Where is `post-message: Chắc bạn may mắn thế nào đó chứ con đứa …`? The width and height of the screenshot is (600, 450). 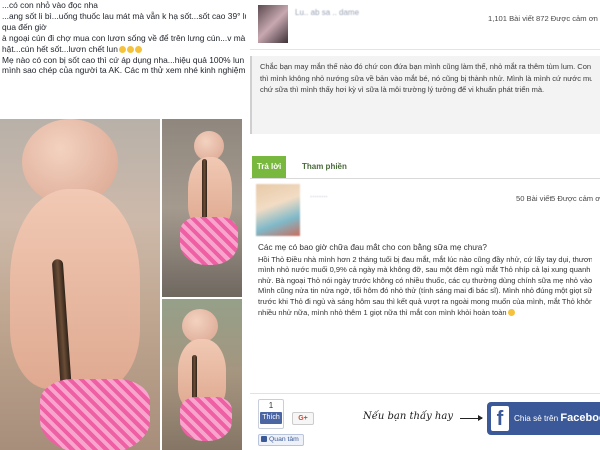
post-message: Chắc bạn may mắn thế nào đó chứ con đứa … is located at coordinates (425, 95).